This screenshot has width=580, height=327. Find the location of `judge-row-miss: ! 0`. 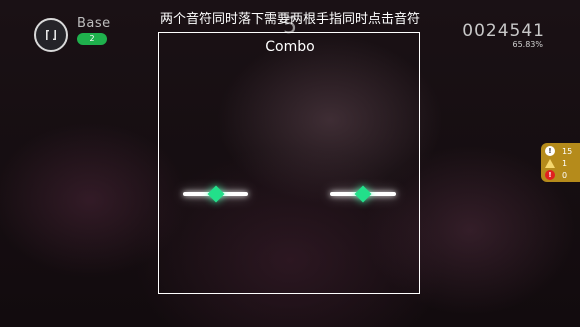

judge-row-miss: ! 0 is located at coordinates (562, 175).